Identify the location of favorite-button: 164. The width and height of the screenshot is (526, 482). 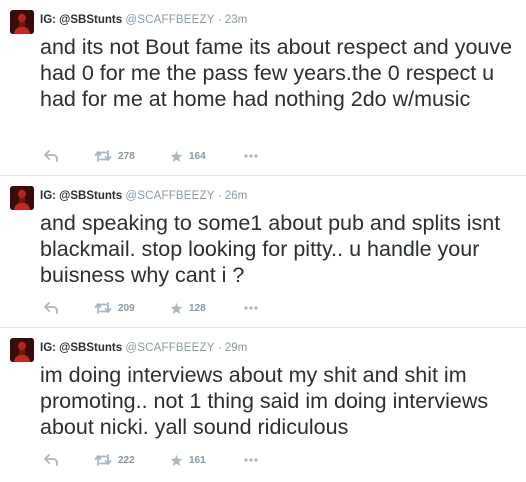
(188, 156).